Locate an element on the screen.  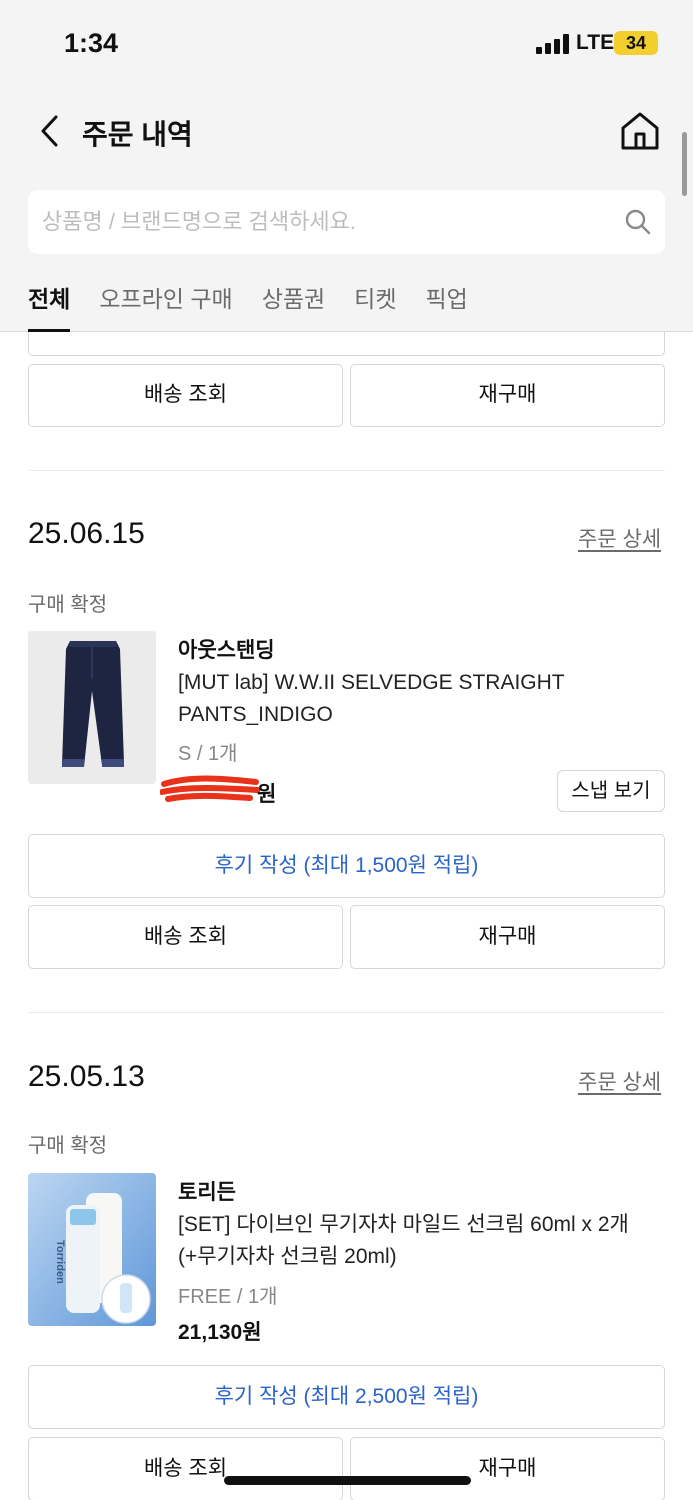
product-price: 21,130원 is located at coordinates (220, 1332).